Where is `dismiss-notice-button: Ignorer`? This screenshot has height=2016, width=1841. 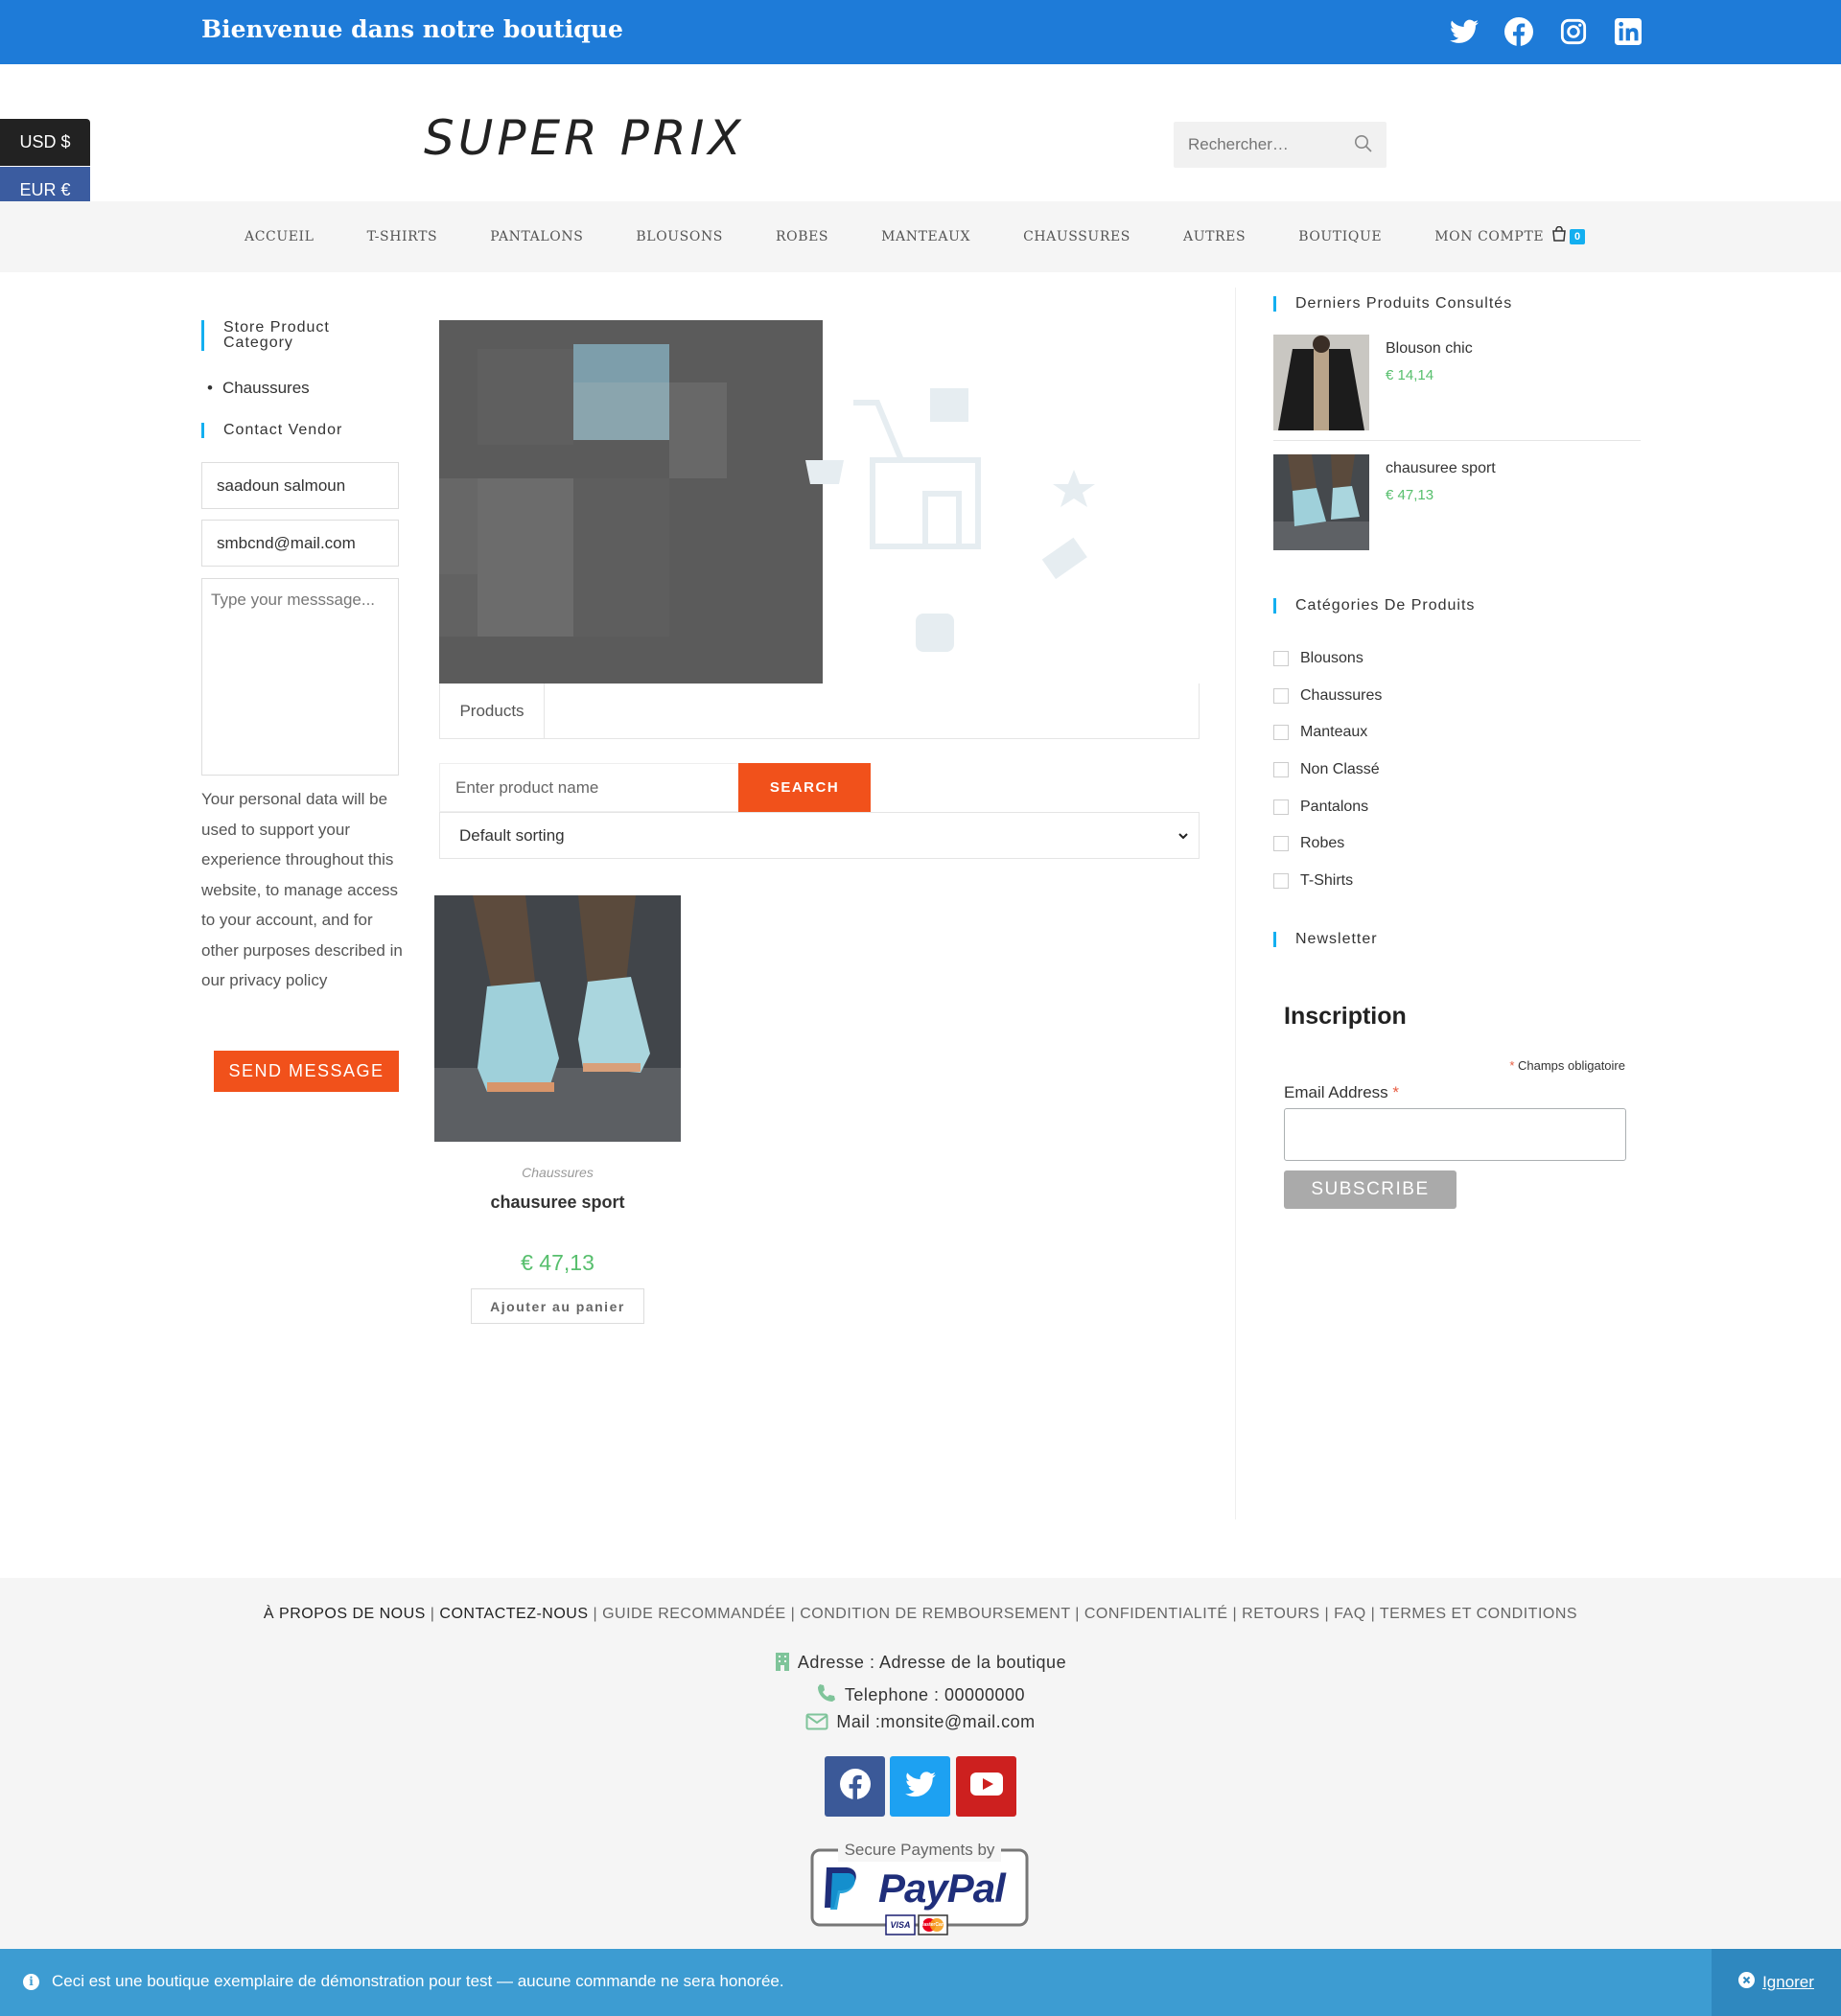
dismiss-notice-button: Ignorer is located at coordinates (1776, 1982).